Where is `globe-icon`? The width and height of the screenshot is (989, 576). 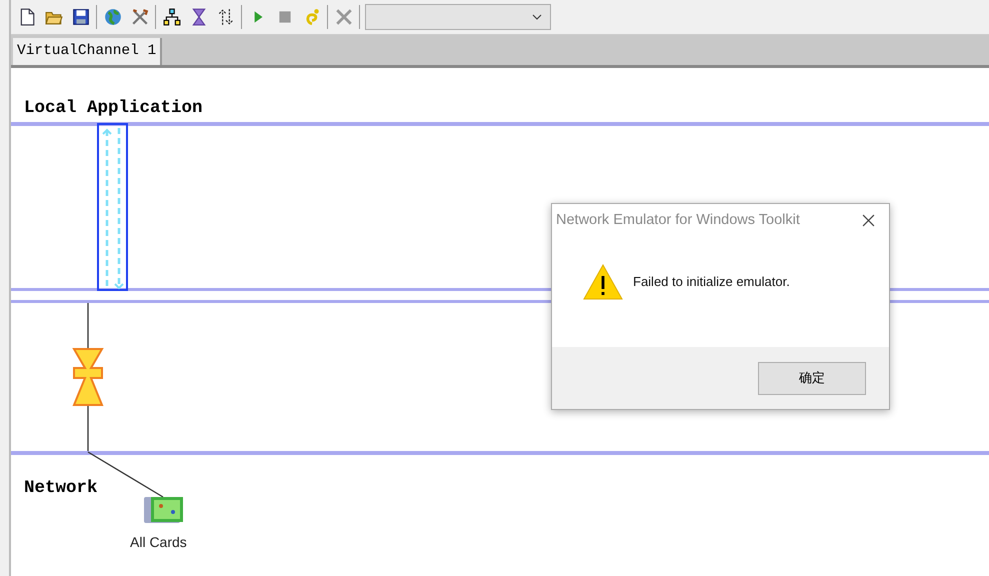
globe-icon is located at coordinates (113, 17).